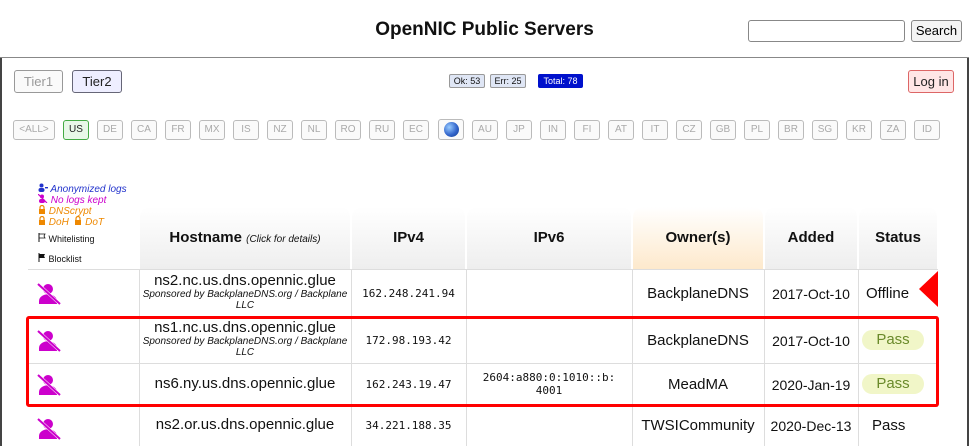 Image resolution: width=969 pixels, height=446 pixels. What do you see at coordinates (791, 130) in the screenshot?
I see `country-filter-br: BR` at bounding box center [791, 130].